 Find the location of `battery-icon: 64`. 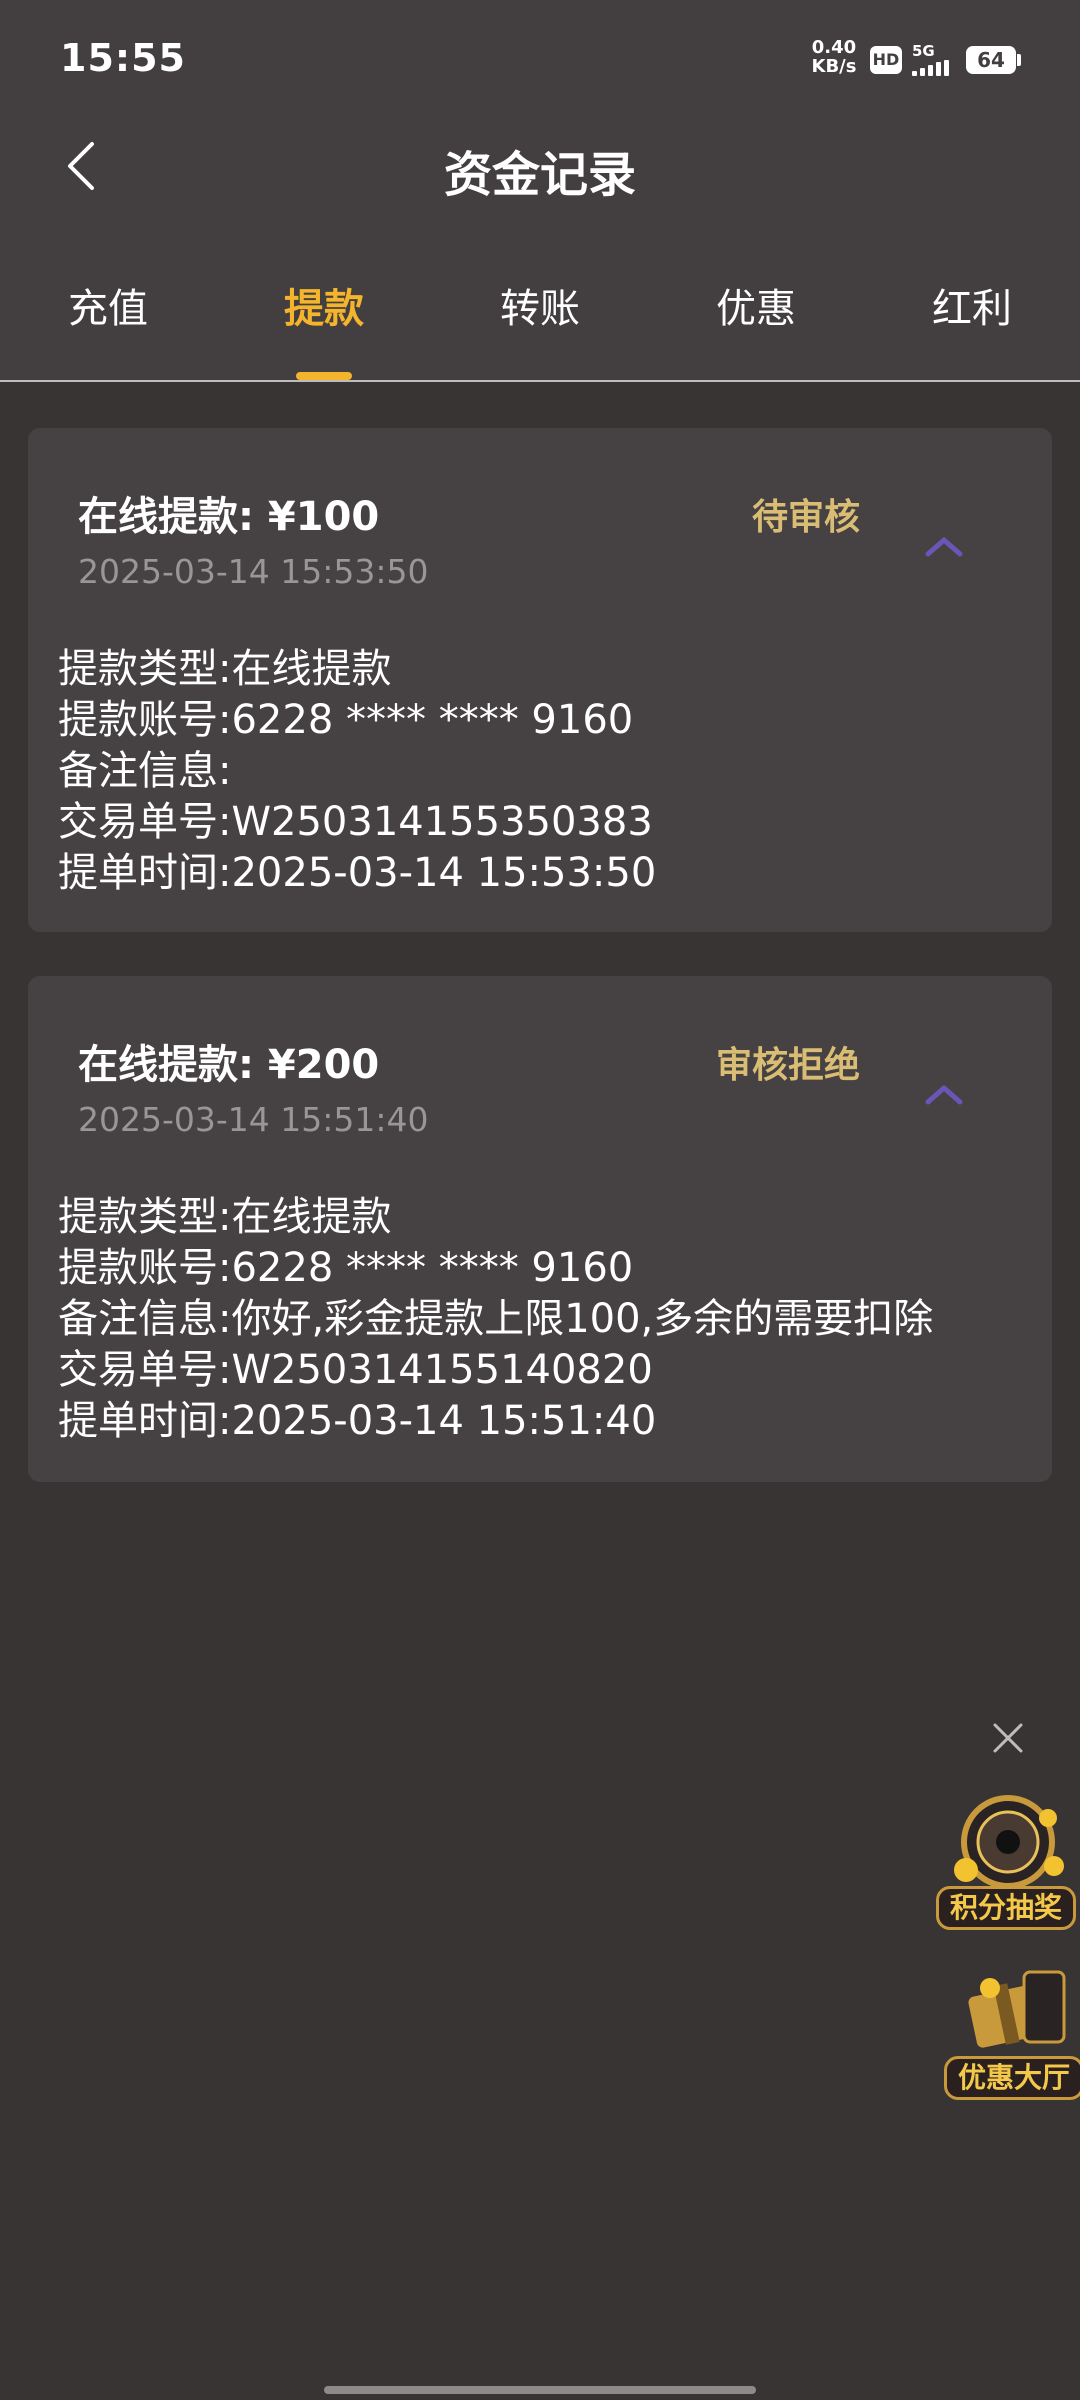

battery-icon: 64 is located at coordinates (991, 60).